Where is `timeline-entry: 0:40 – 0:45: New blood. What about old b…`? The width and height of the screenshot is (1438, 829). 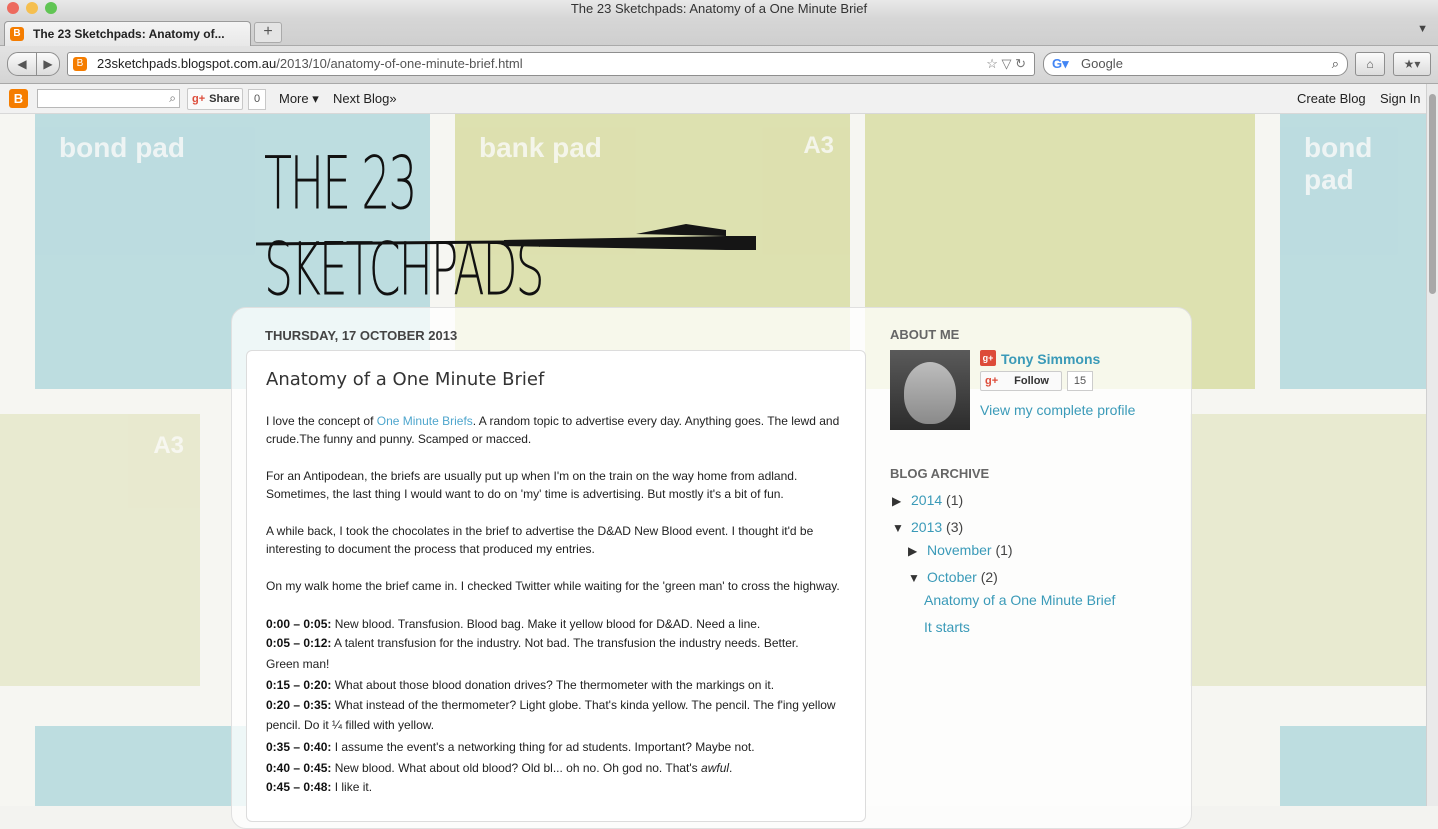
timeline-entry: 0:40 – 0:45: New blood. What about old b… is located at coordinates (499, 768).